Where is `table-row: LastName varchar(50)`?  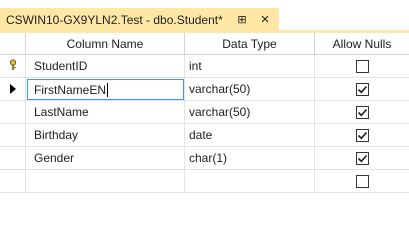
table-row: LastName varchar(50) is located at coordinates (204, 112).